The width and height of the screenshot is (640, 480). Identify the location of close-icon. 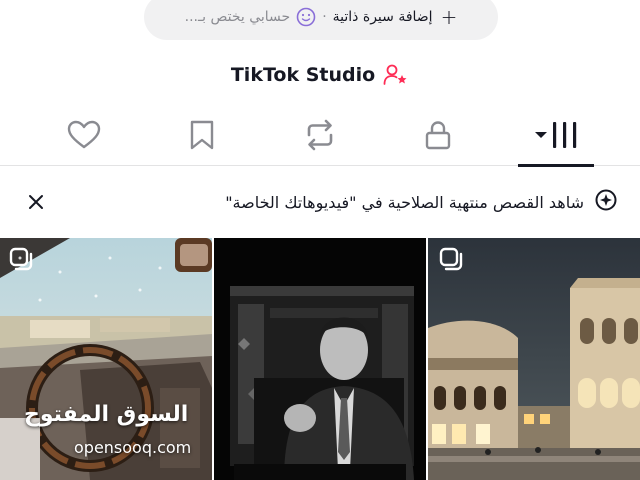
(36, 202).